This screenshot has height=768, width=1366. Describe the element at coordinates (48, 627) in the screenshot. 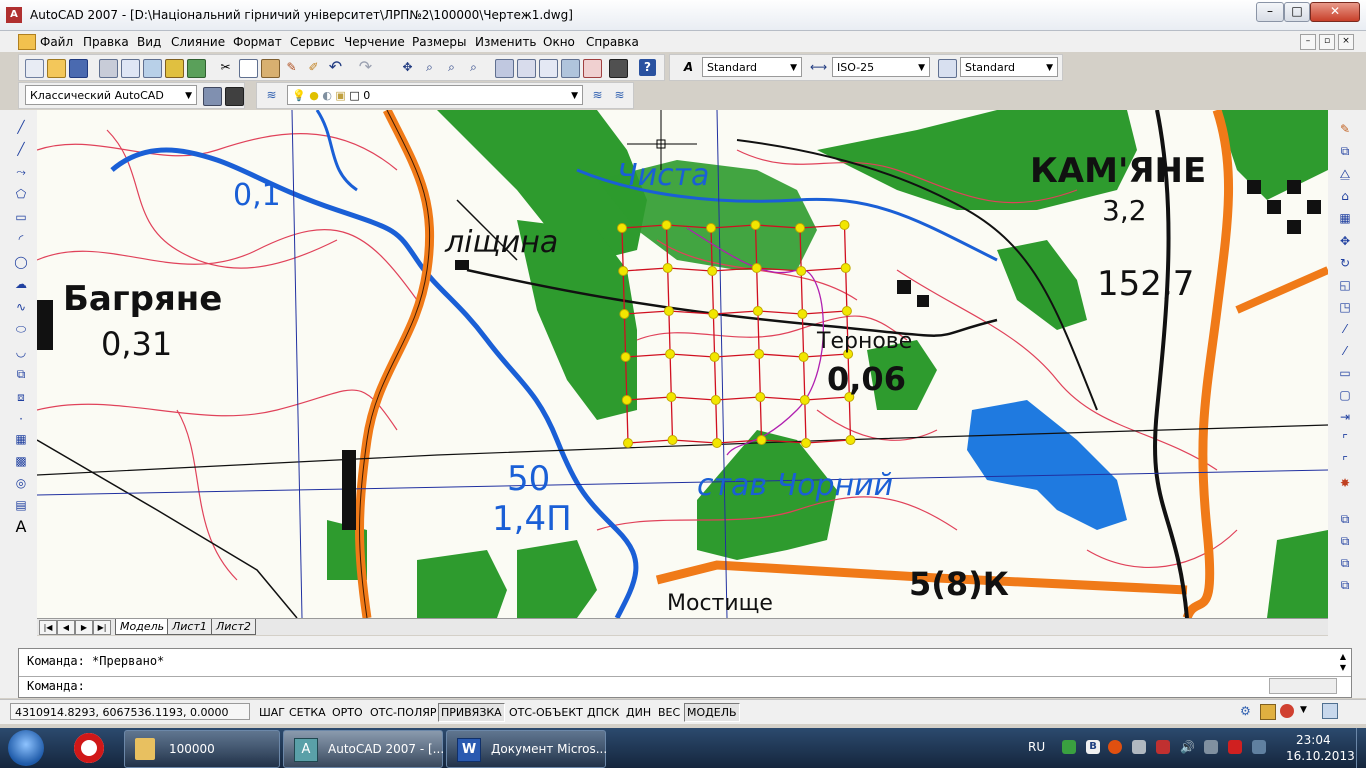

I see `first-tab-icon: |◀` at that location.